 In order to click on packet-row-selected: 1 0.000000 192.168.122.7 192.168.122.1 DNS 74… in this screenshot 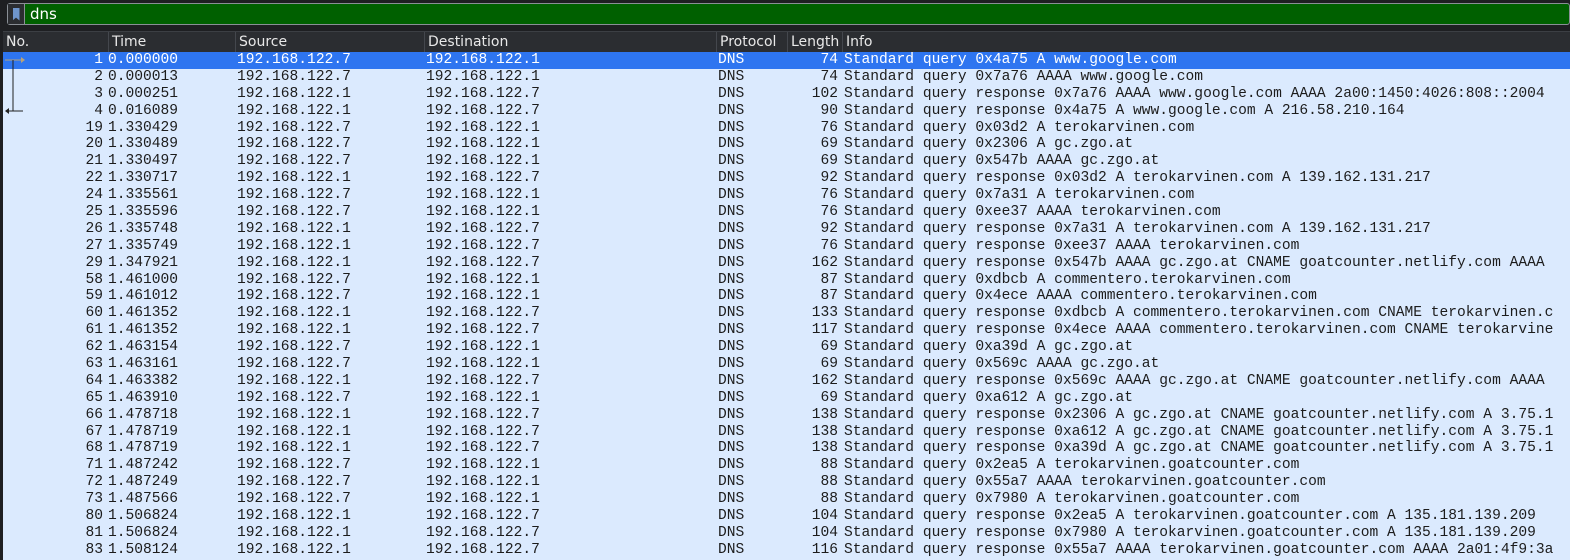, I will do `click(786, 60)`.